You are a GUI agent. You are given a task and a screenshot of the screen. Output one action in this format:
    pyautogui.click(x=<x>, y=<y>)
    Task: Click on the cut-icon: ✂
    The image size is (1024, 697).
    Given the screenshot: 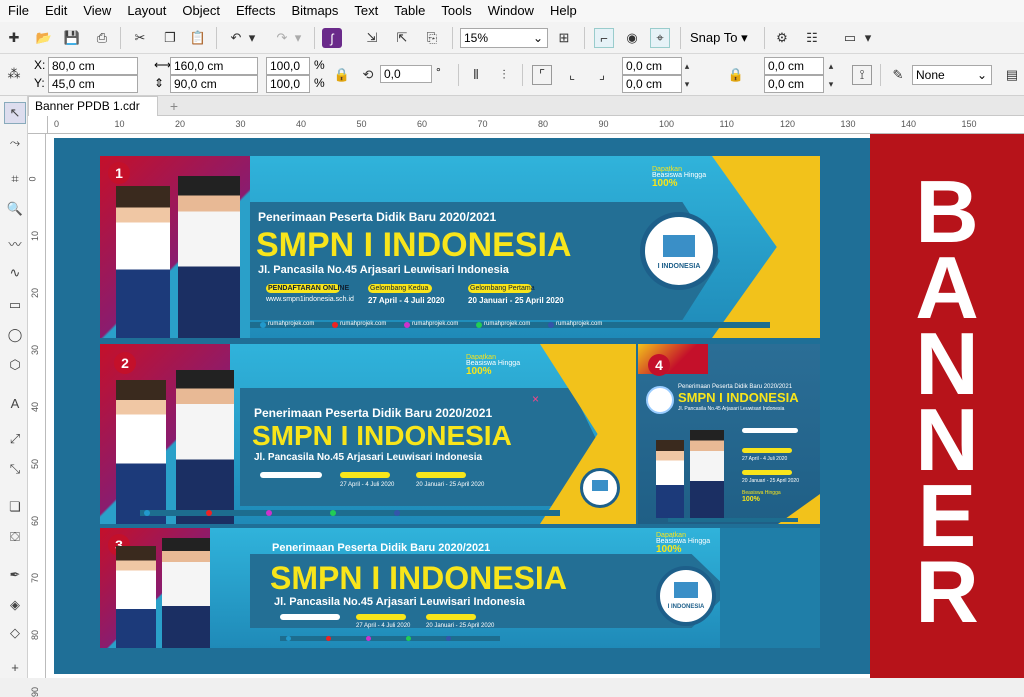 What is the action you would take?
    pyautogui.click(x=140, y=38)
    